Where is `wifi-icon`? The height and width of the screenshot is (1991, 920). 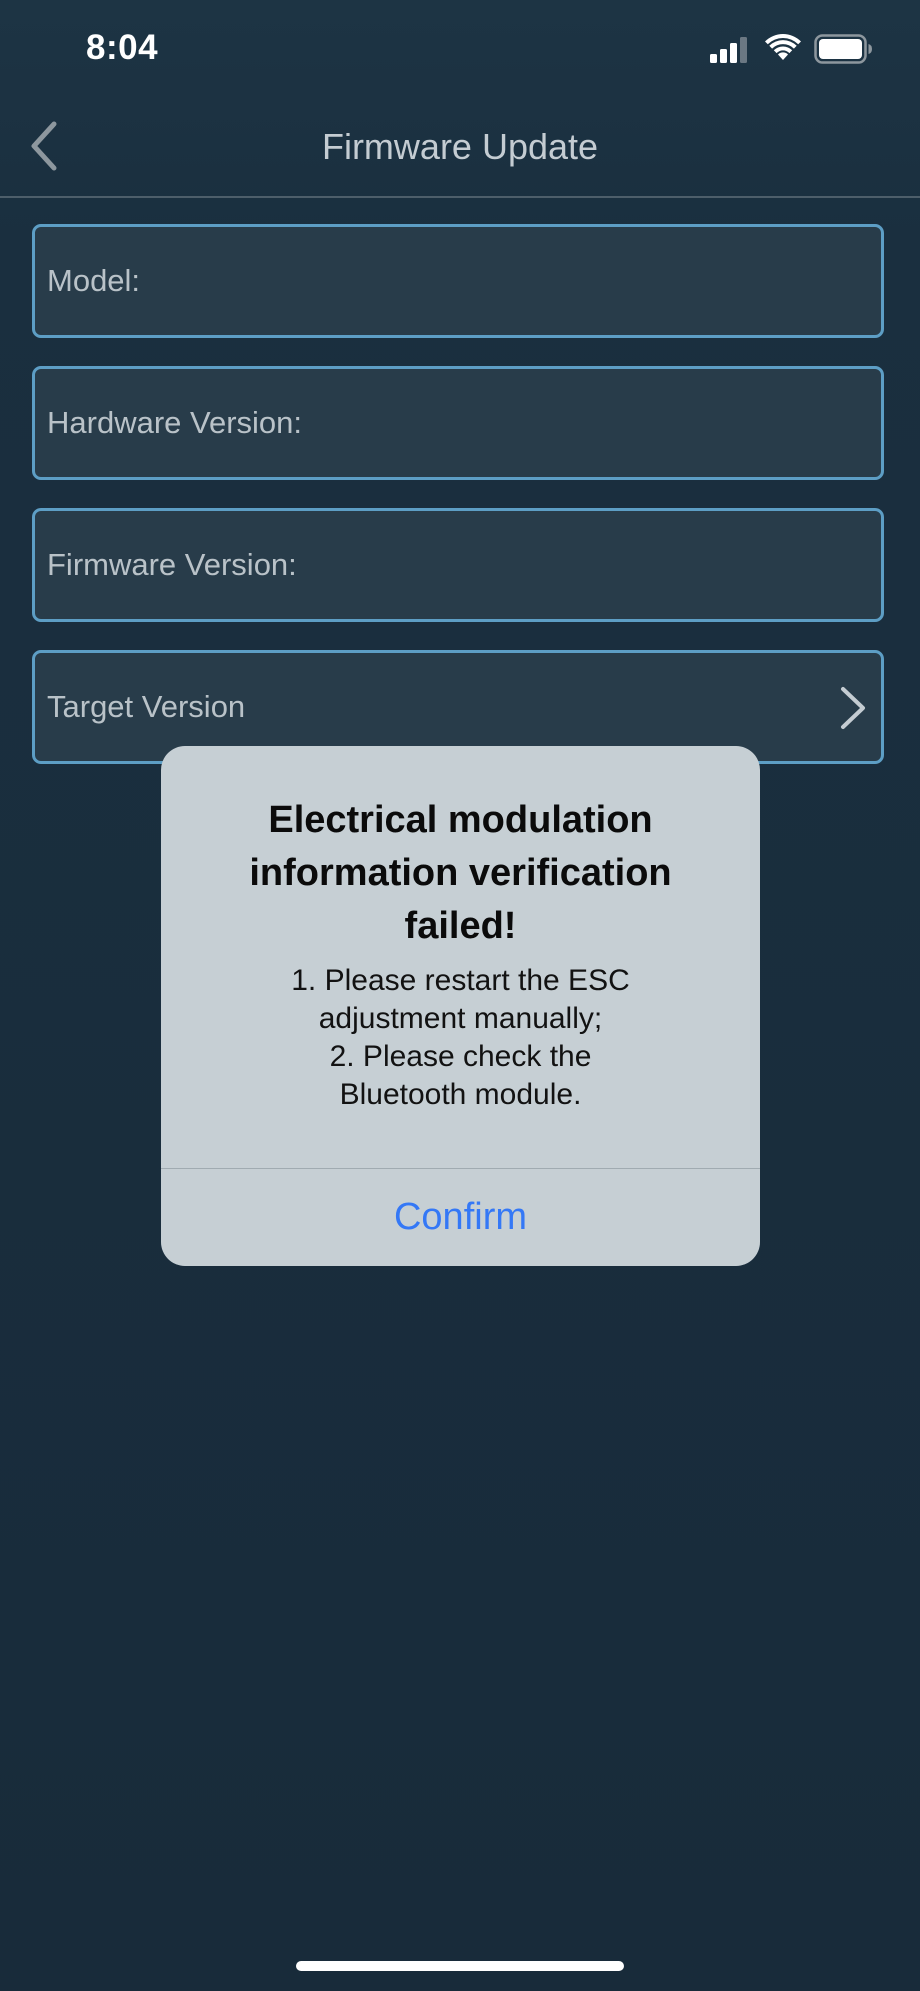 wifi-icon is located at coordinates (783, 47).